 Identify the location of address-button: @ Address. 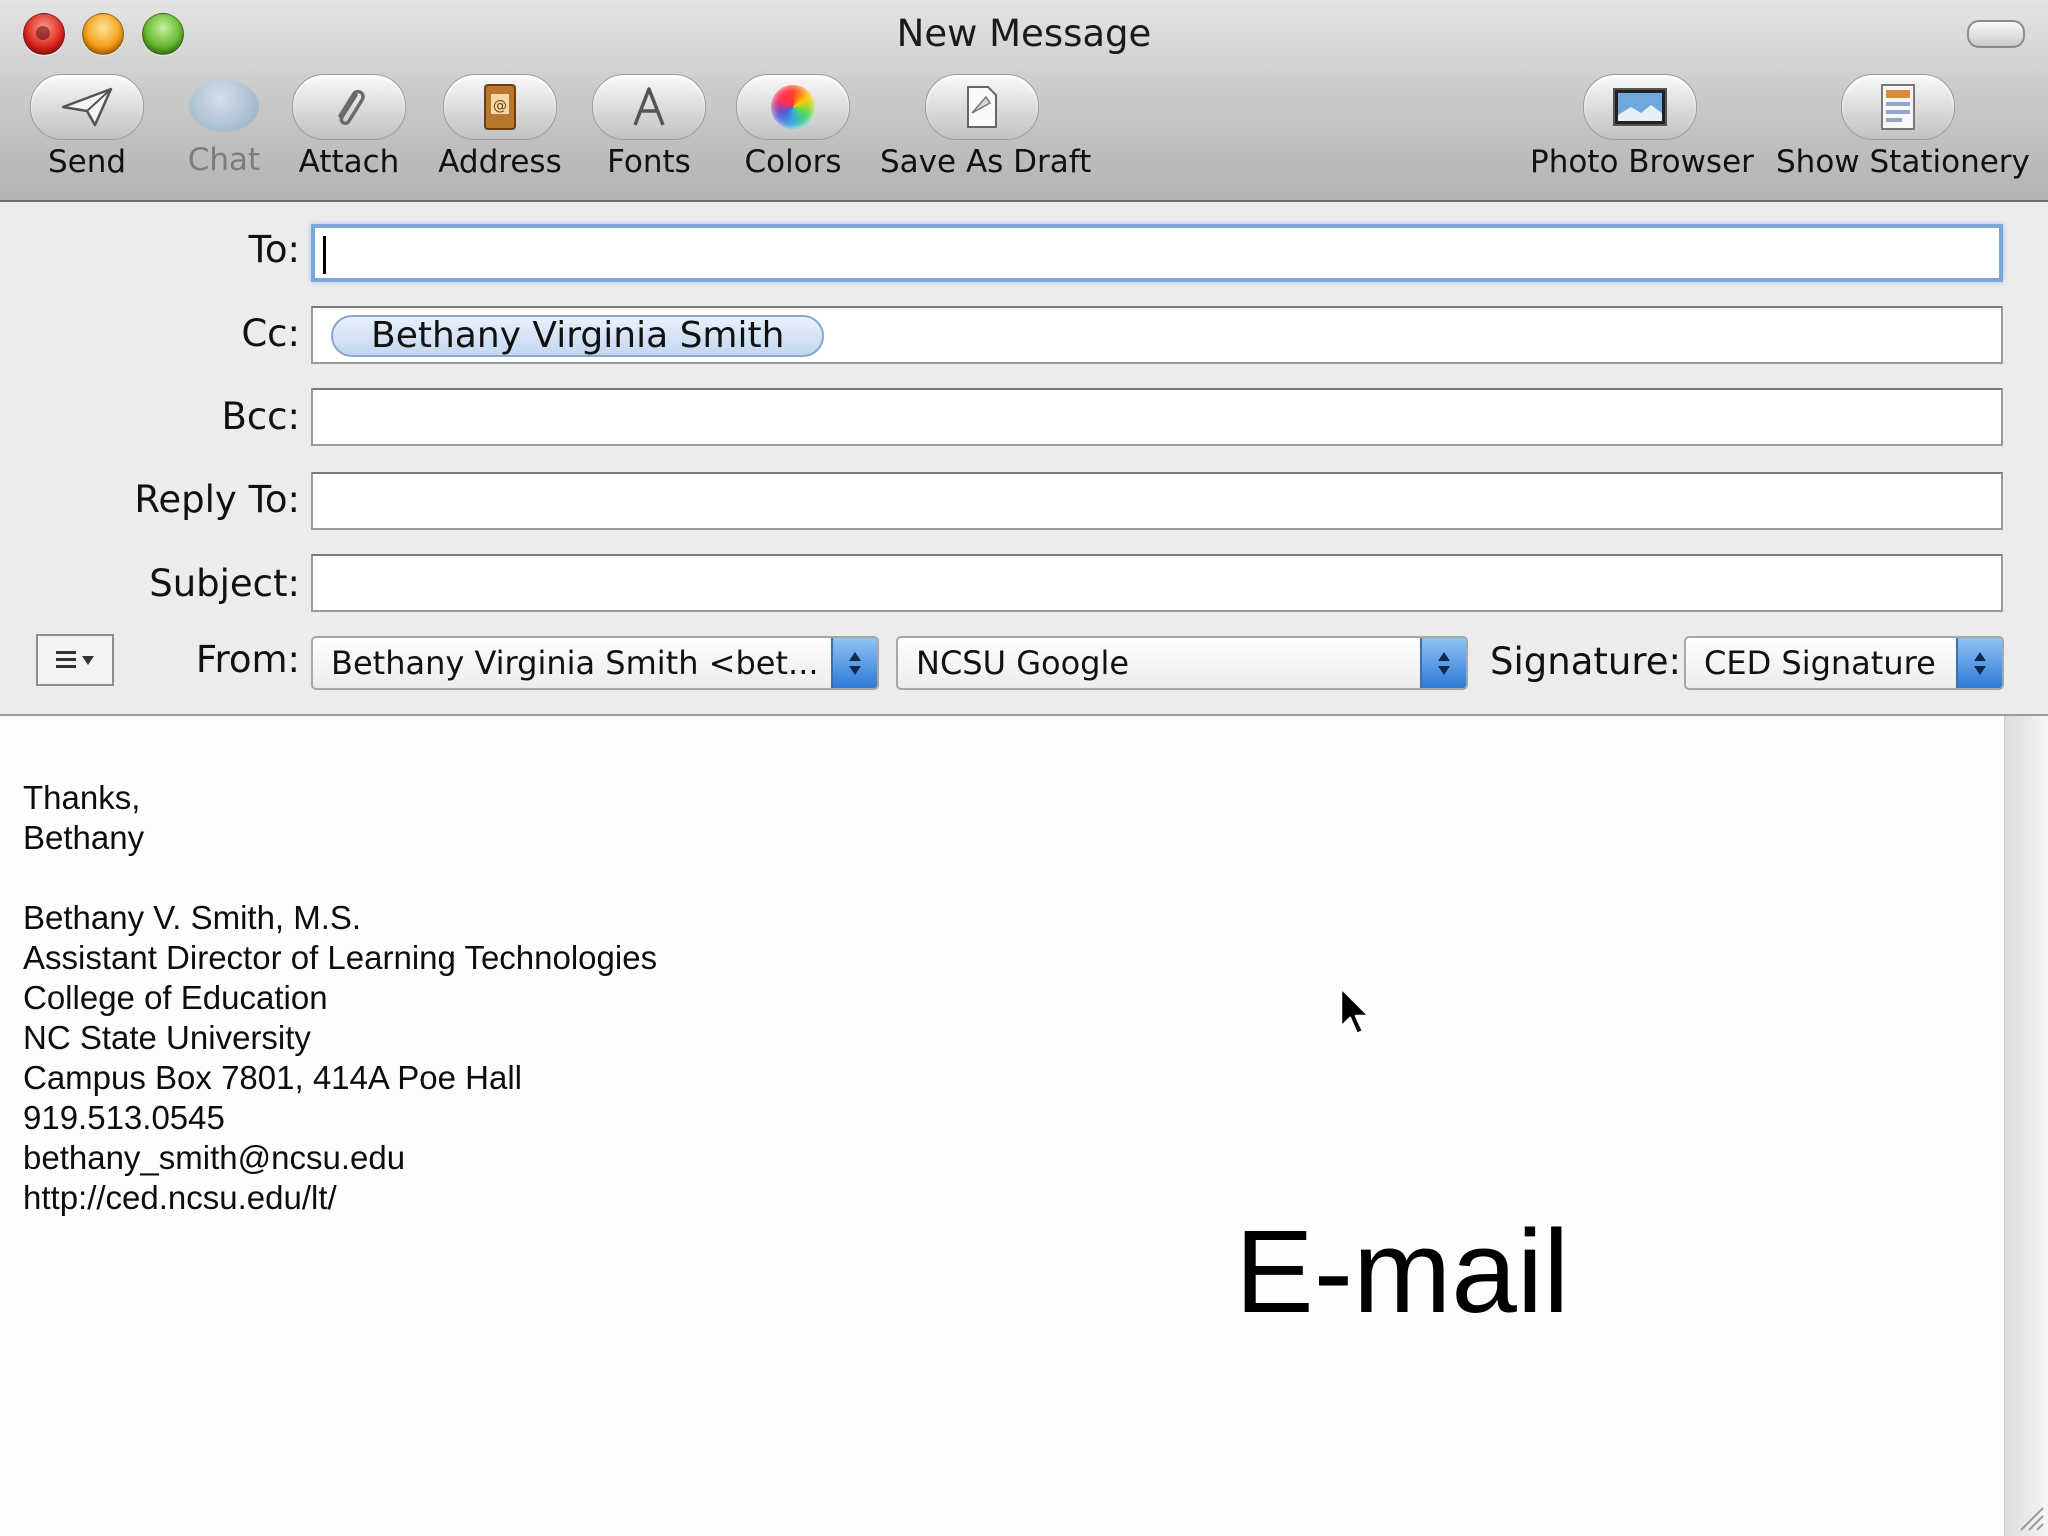
(500, 127).